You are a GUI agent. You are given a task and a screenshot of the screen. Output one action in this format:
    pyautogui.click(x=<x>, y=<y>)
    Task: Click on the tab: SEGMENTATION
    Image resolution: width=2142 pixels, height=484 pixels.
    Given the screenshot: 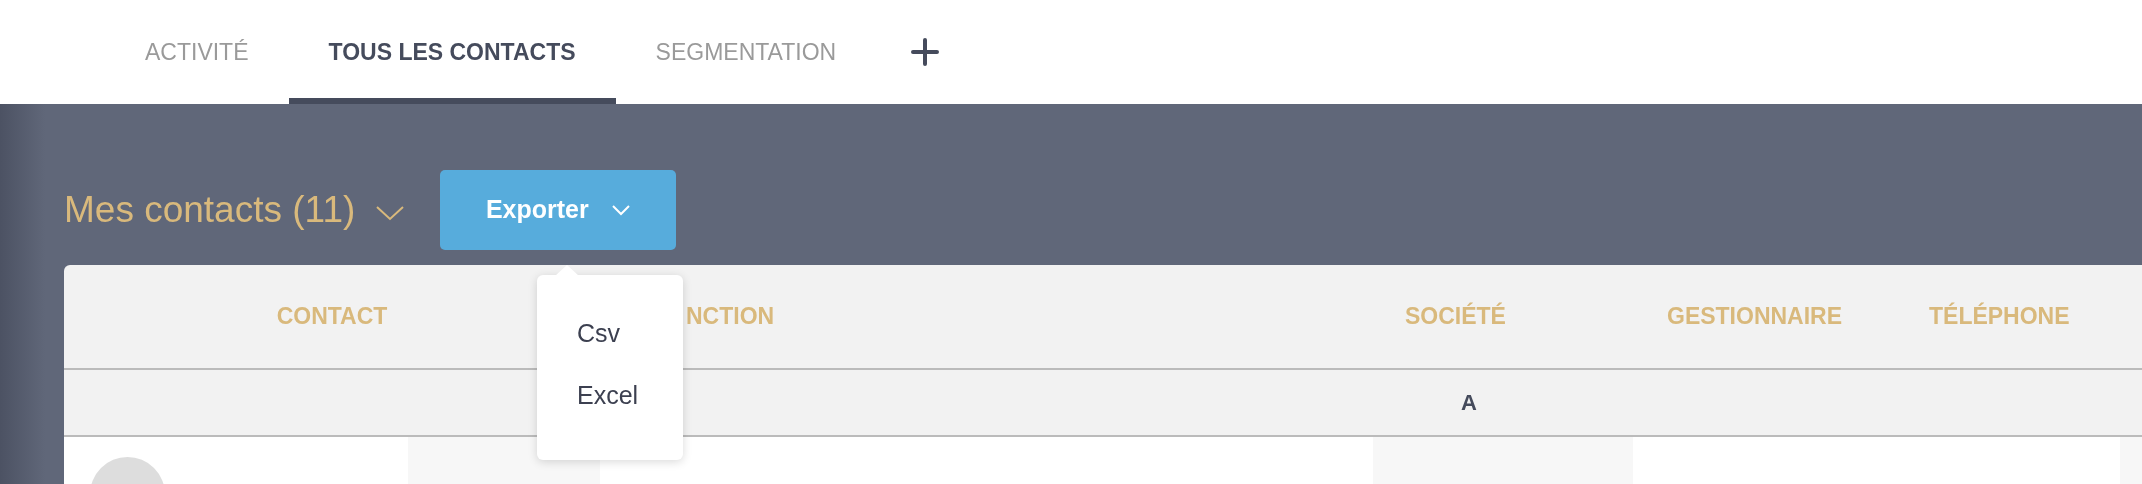 What is the action you would take?
    pyautogui.click(x=746, y=52)
    